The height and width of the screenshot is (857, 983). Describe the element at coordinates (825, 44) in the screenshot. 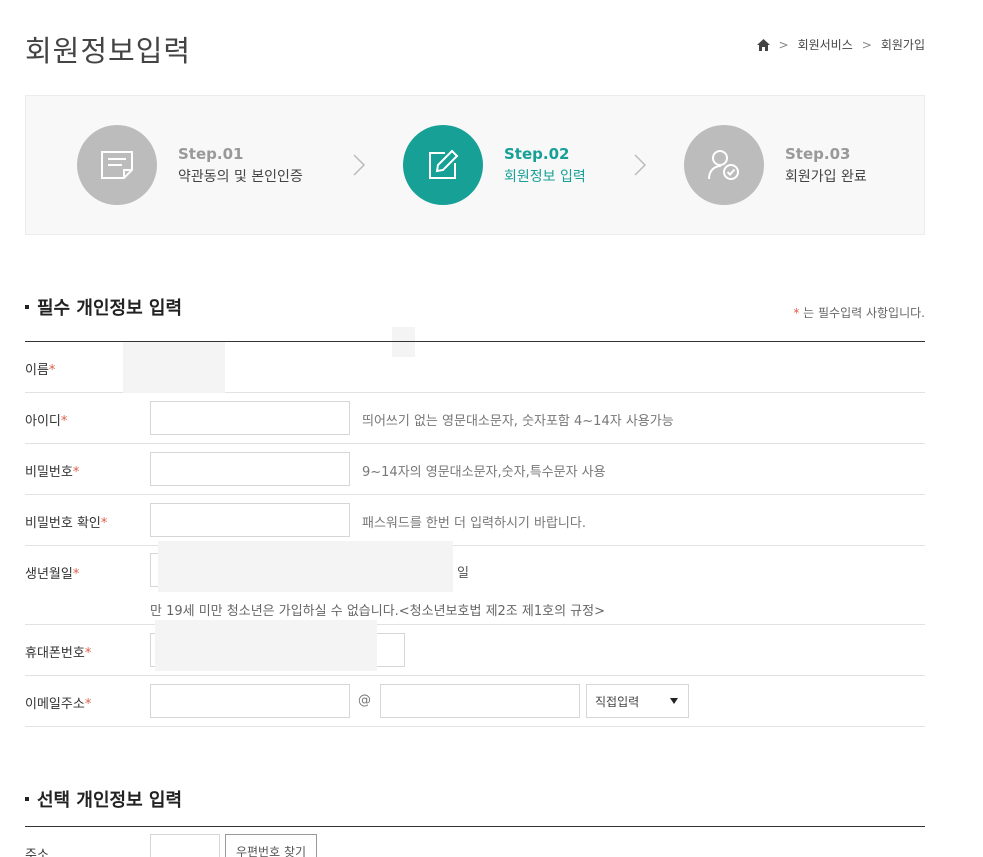

I see `breadcrumb-item-member-service: 회원서비스` at that location.